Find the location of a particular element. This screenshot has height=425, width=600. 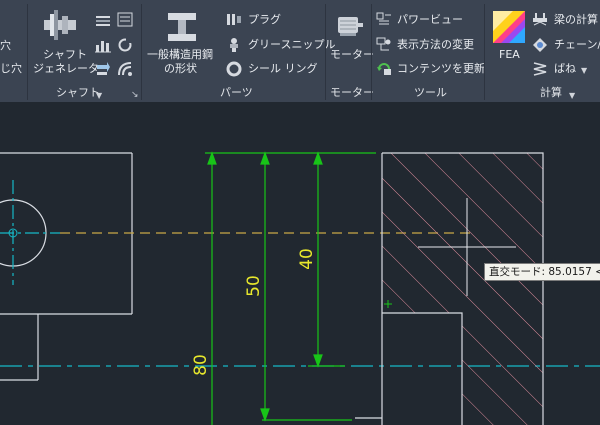

fea-label: FEA is located at coordinates (509, 54).